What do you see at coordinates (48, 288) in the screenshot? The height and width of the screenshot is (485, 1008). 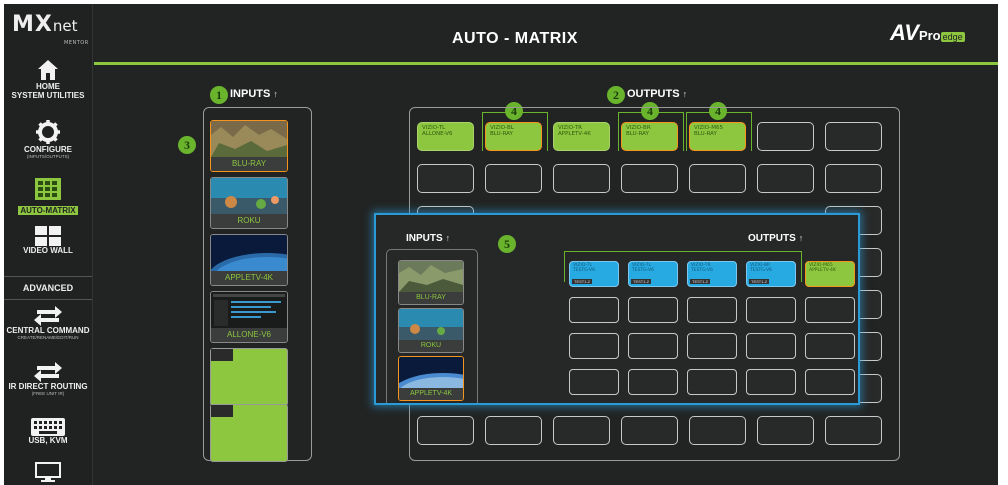 I see `advanced-section-header: ADVANCED` at bounding box center [48, 288].